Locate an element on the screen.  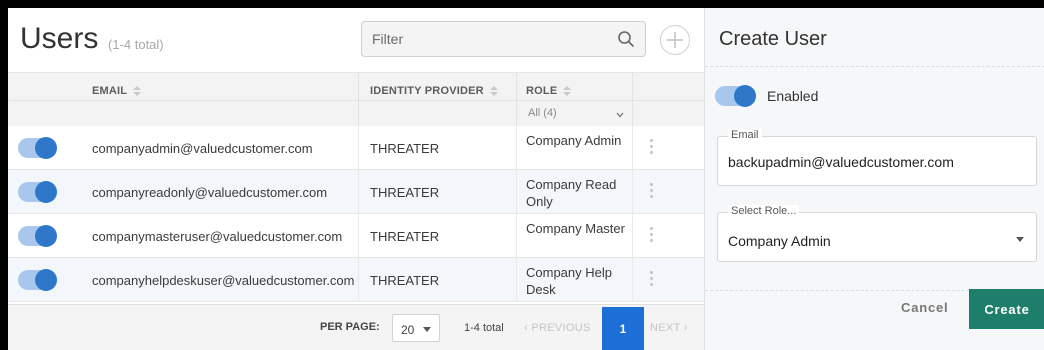
enabled-toggle is located at coordinates (735, 96).